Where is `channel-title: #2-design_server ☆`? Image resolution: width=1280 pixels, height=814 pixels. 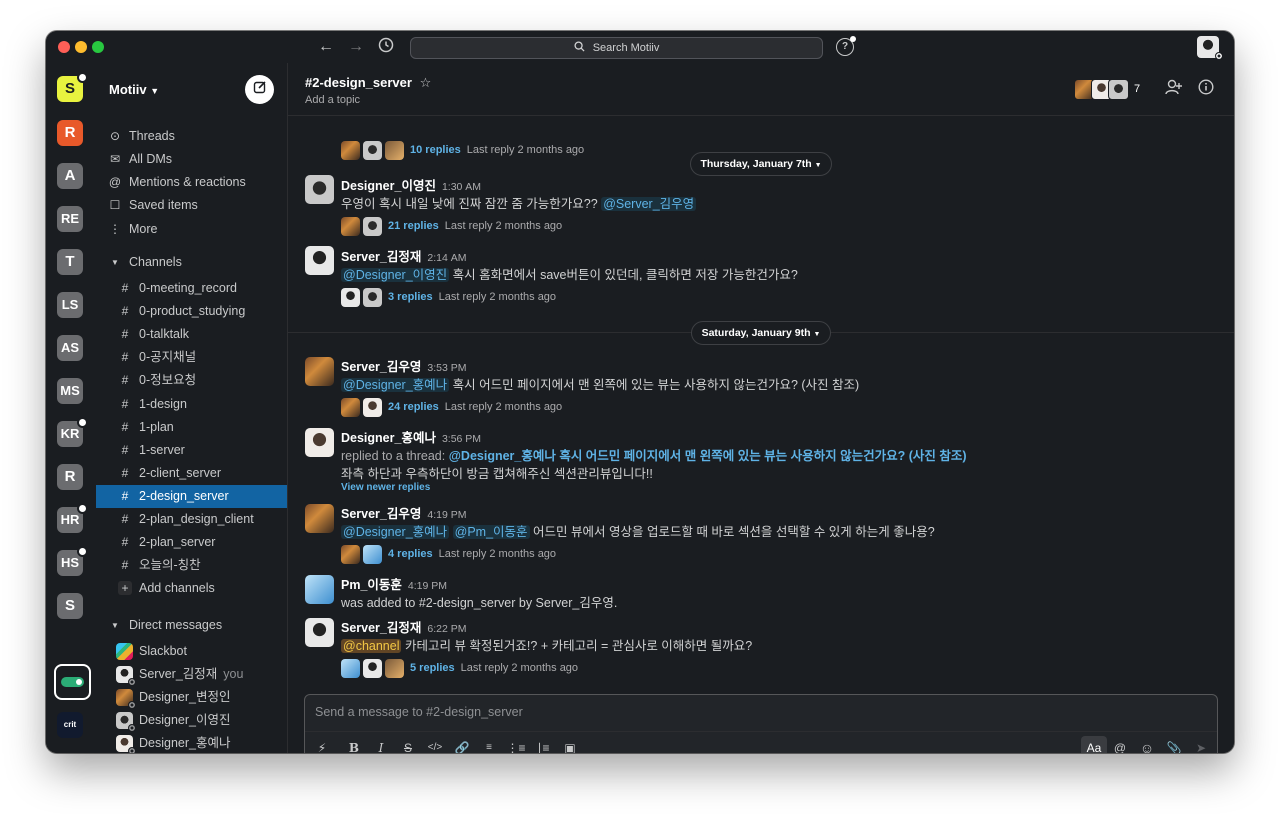 channel-title: #2-design_server ☆ is located at coordinates (368, 83).